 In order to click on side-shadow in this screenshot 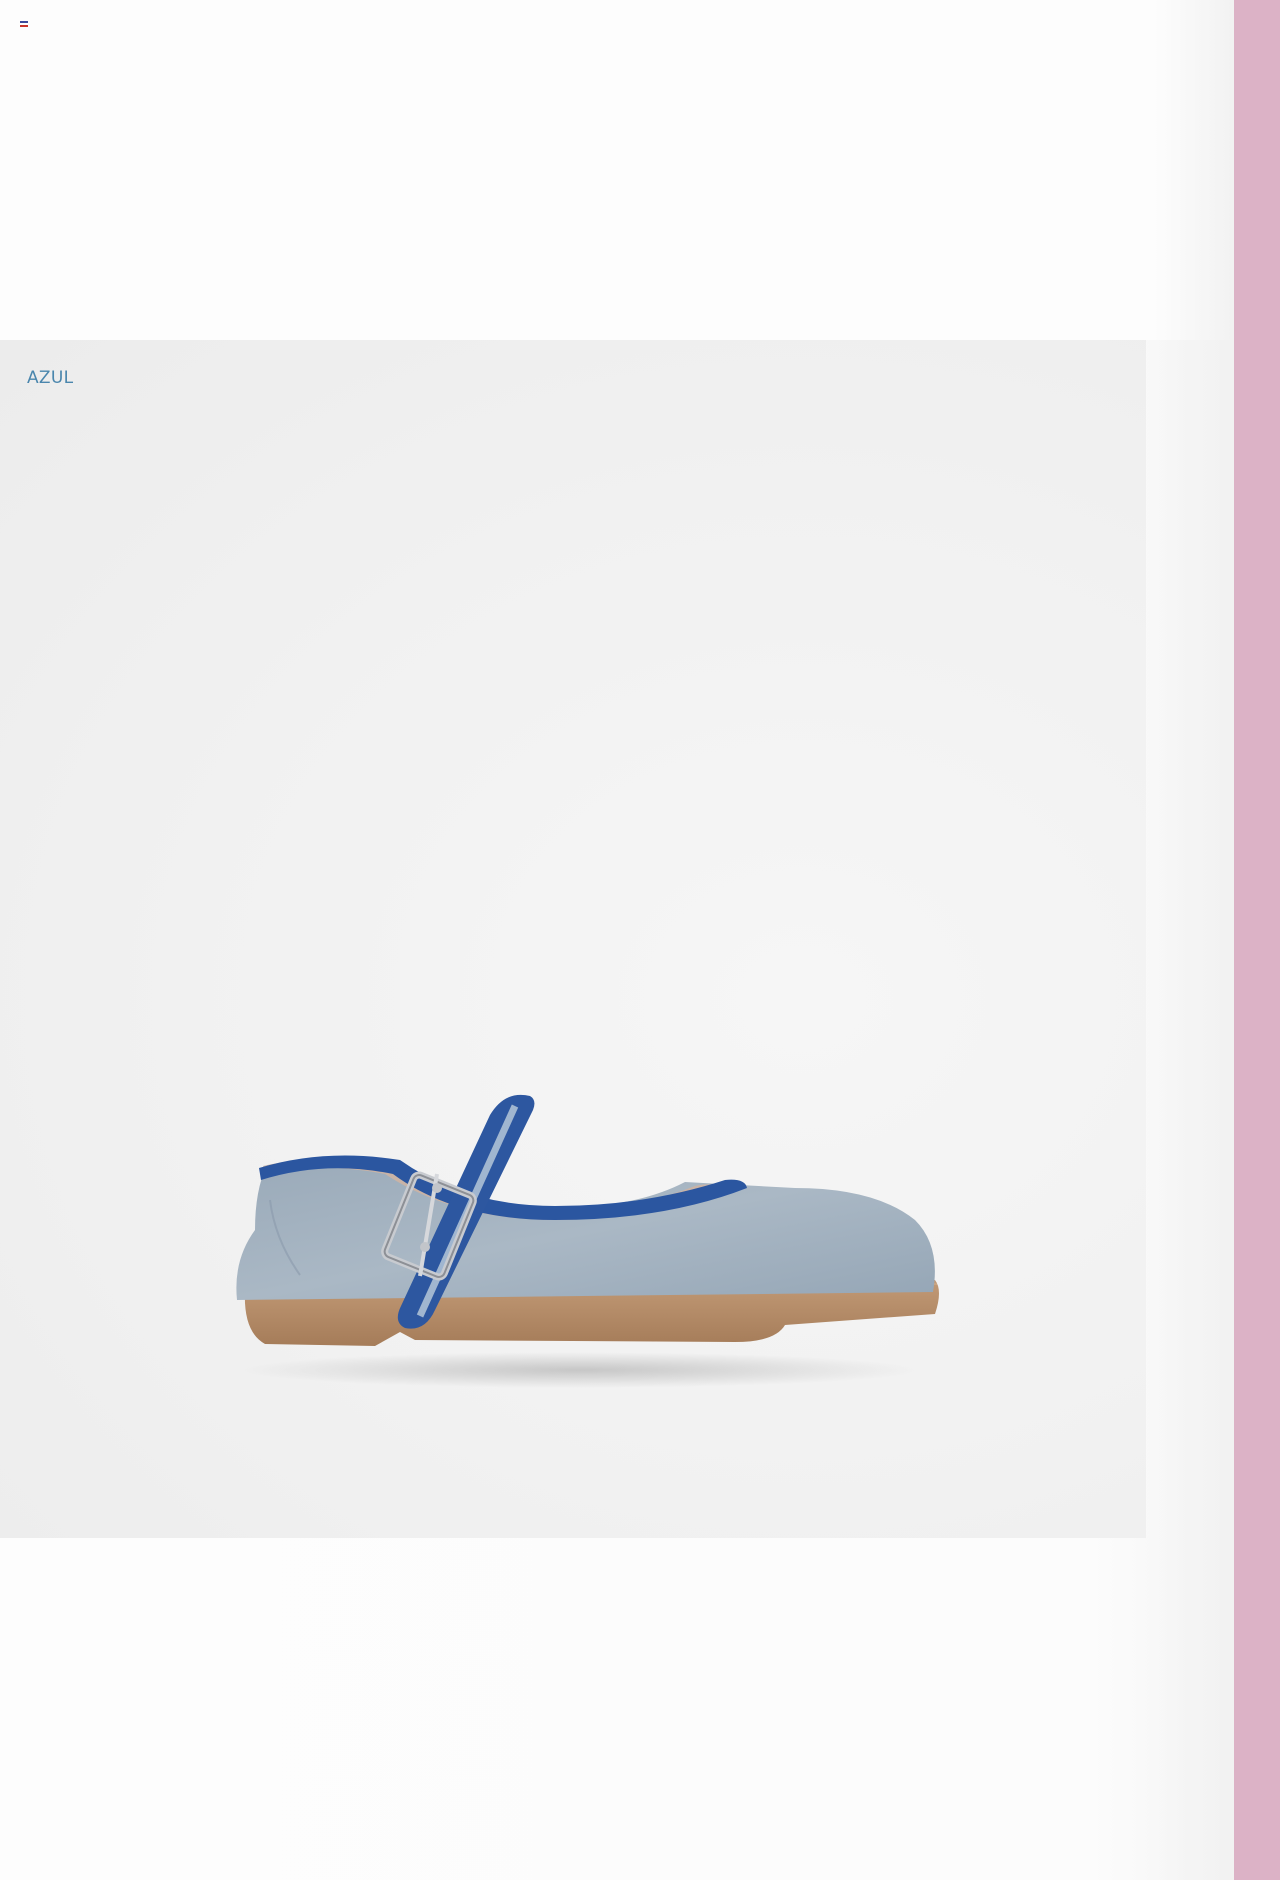, I will do `click(1194, 940)`.